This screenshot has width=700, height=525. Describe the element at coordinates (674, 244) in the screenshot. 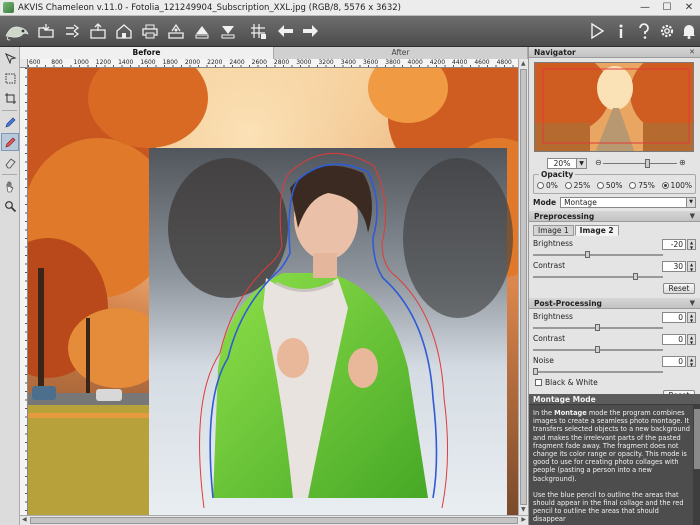

I see `brightness-input: -20` at that location.